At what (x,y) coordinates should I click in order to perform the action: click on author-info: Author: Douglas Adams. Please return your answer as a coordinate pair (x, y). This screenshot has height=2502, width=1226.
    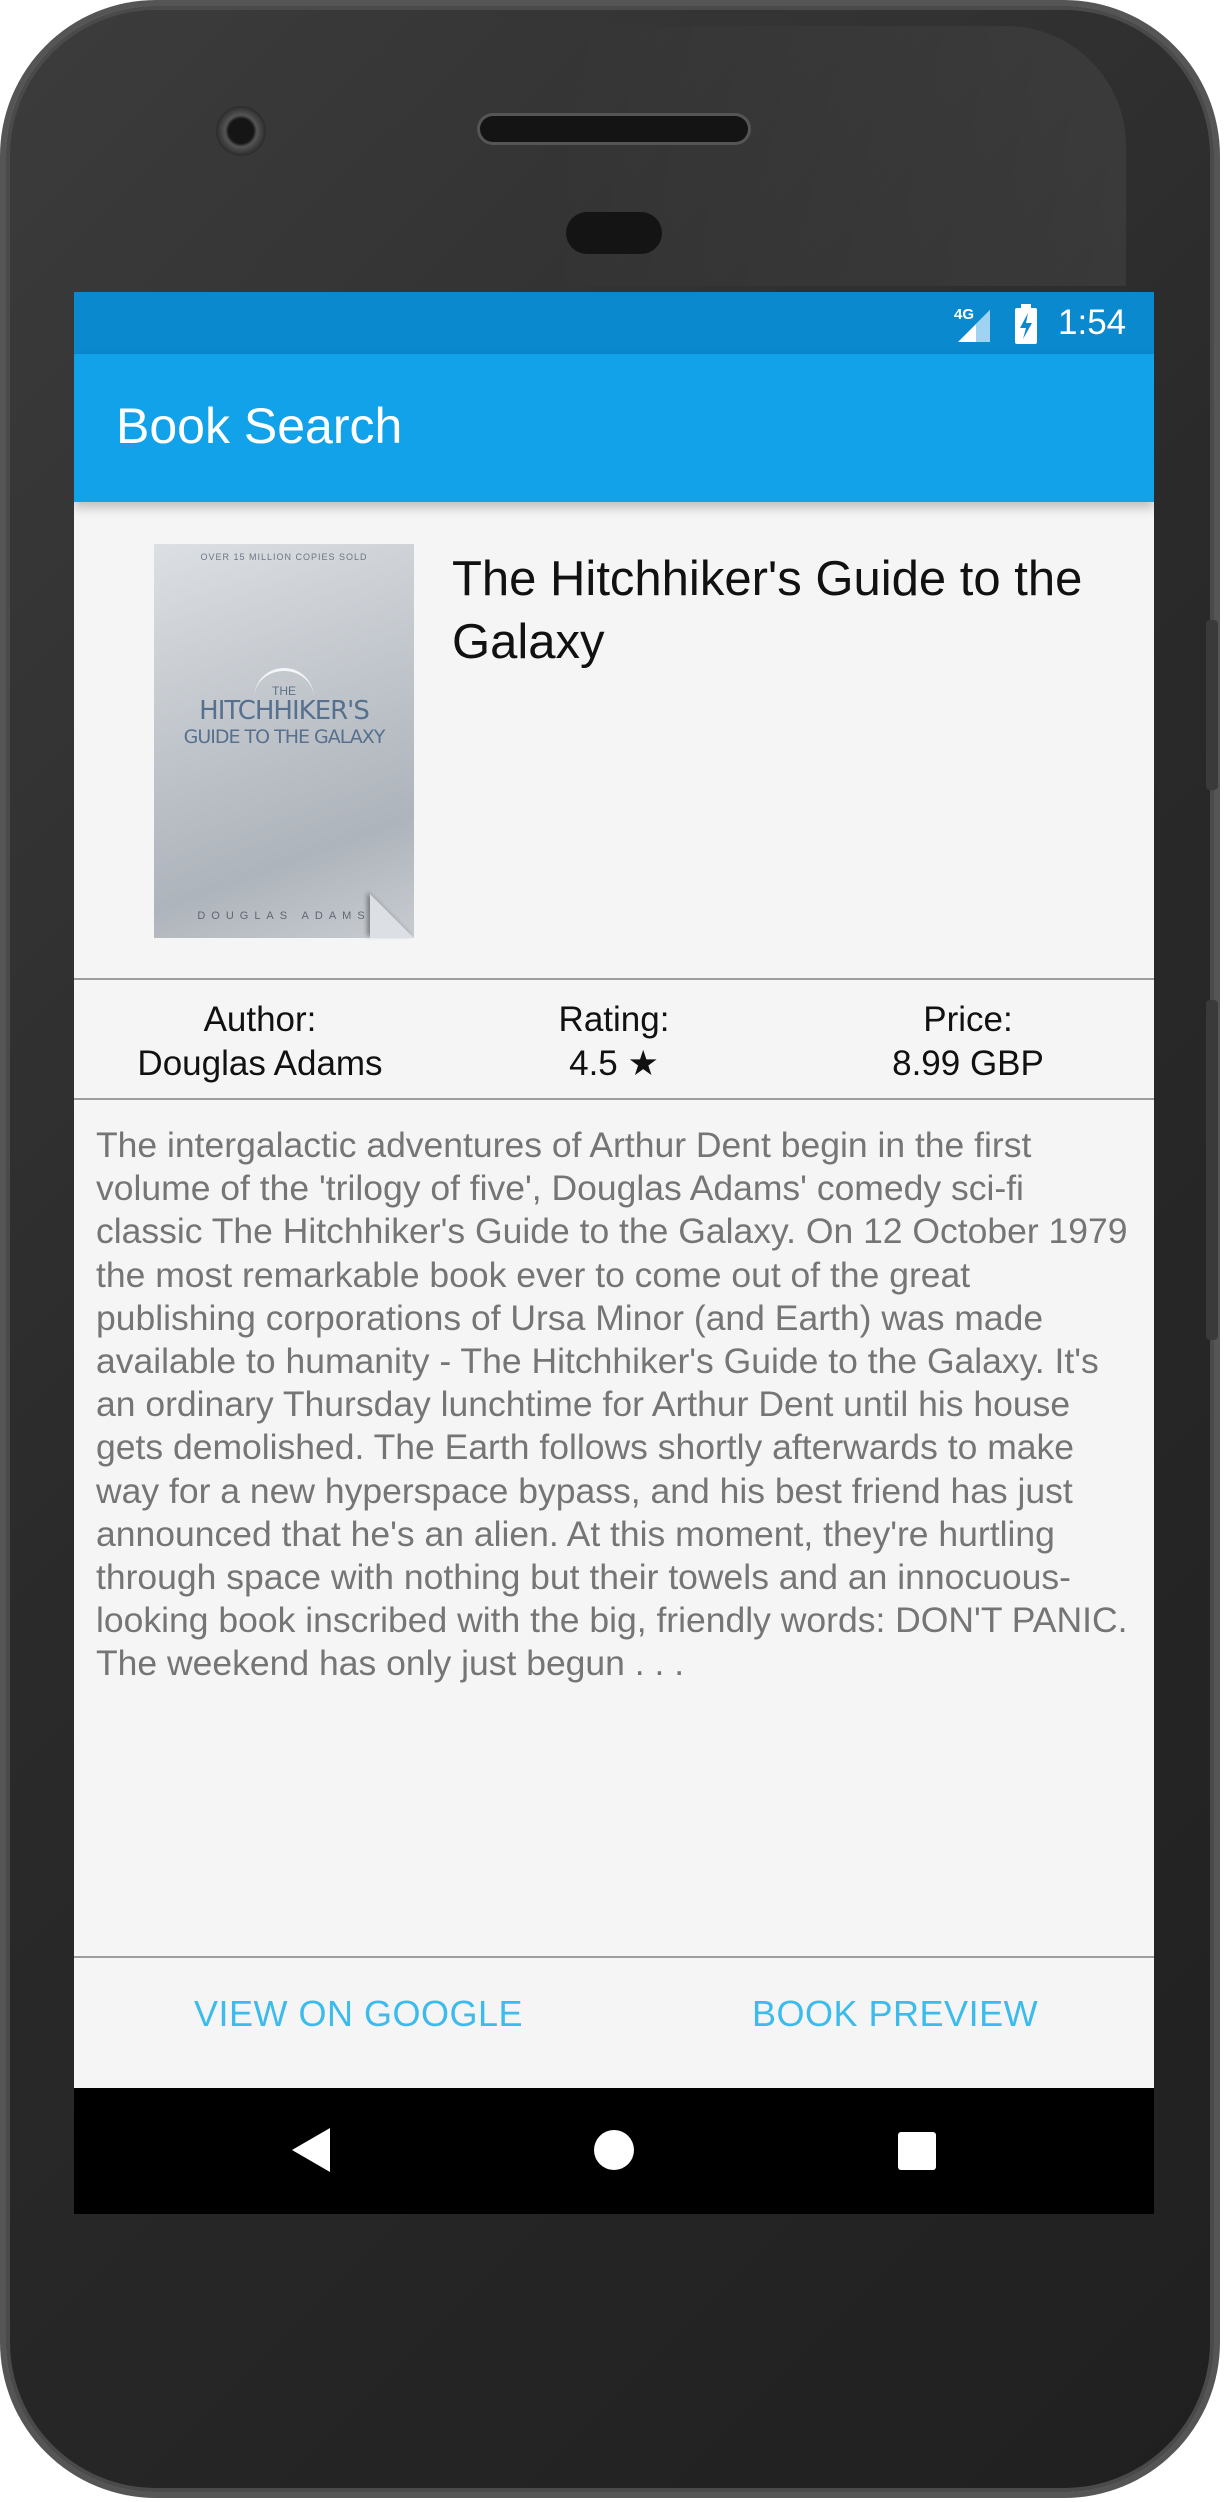
    Looking at the image, I should click on (260, 1042).